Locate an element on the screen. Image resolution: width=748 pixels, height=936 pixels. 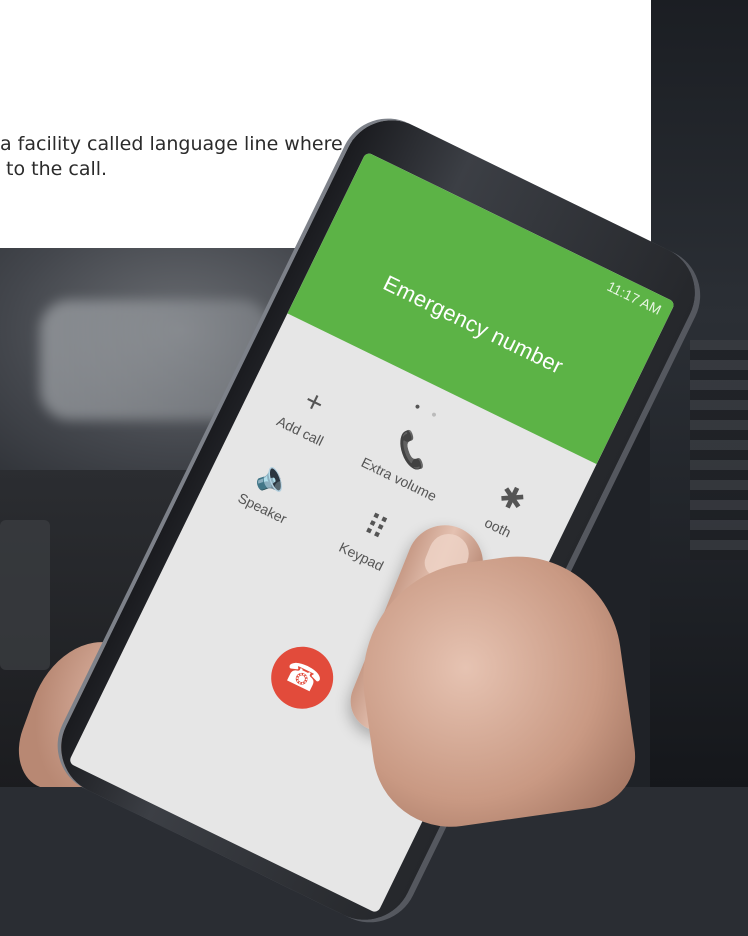
end-call-icon: ☎ is located at coordinates (302, 677).